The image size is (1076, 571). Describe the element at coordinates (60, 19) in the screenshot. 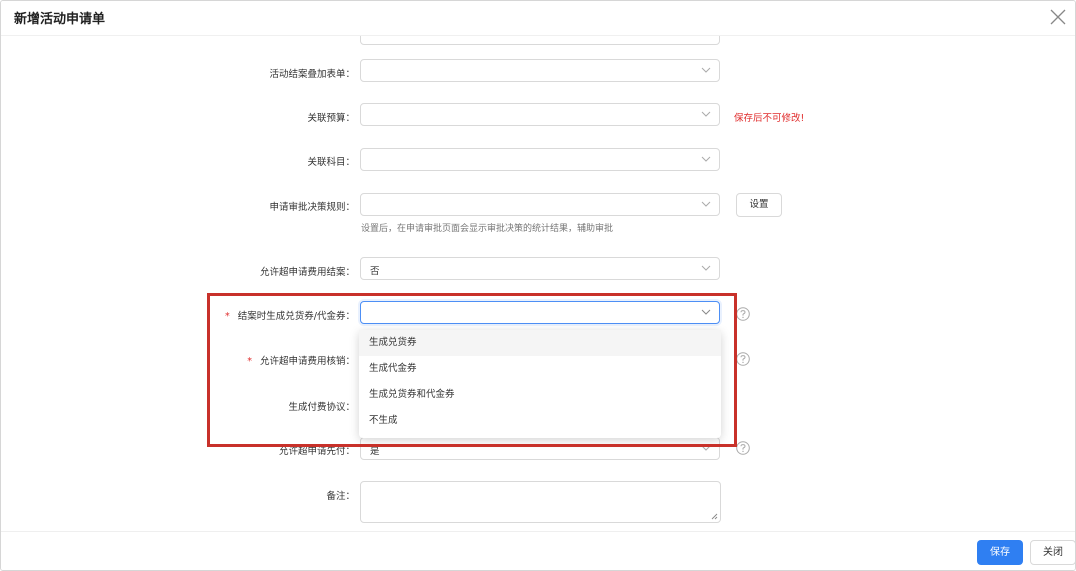

I see `dialog-title: 新增活动申请单` at that location.